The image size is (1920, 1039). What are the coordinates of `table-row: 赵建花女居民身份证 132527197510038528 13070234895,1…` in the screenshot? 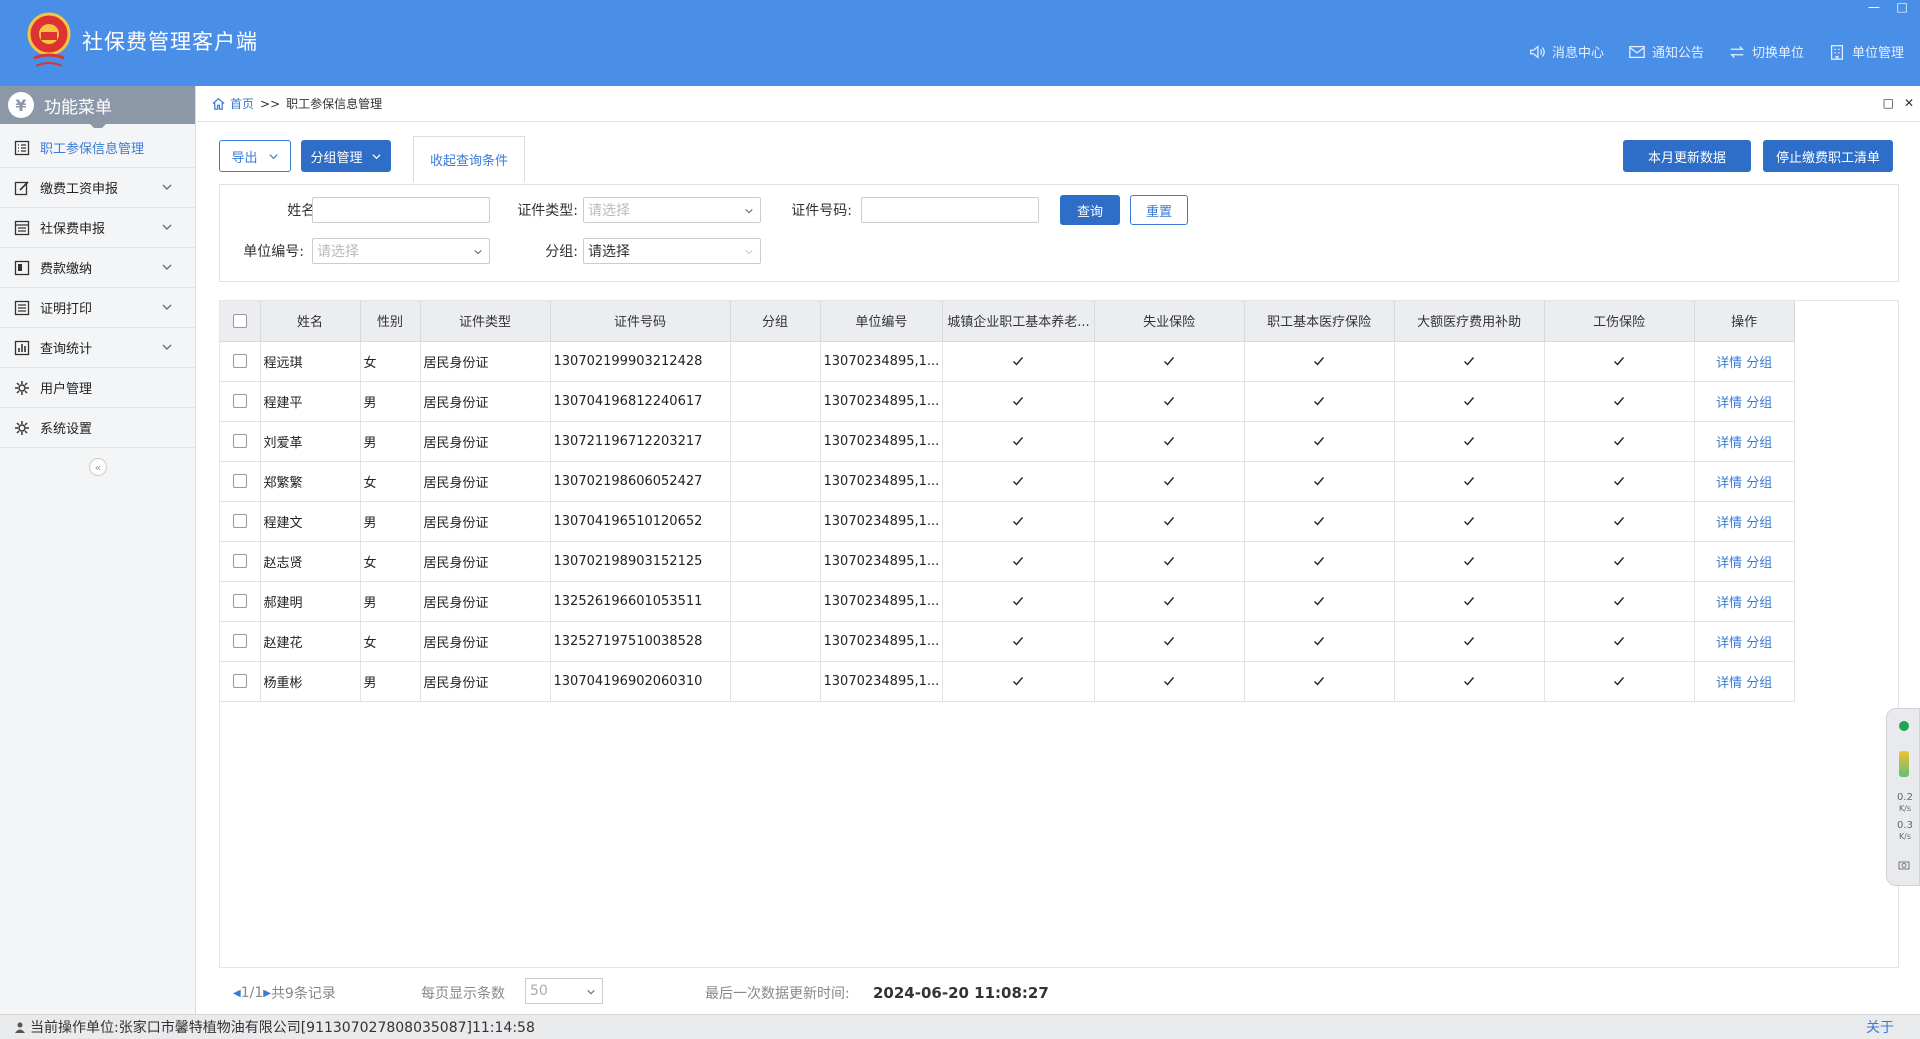 It's located at (1007, 641).